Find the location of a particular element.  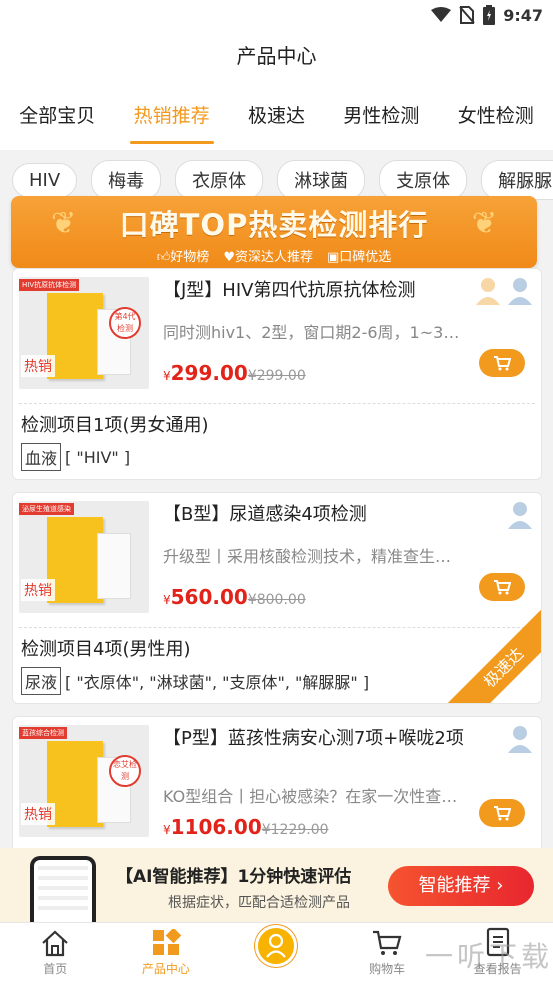

heart-icon: ♥ is located at coordinates (229, 257).